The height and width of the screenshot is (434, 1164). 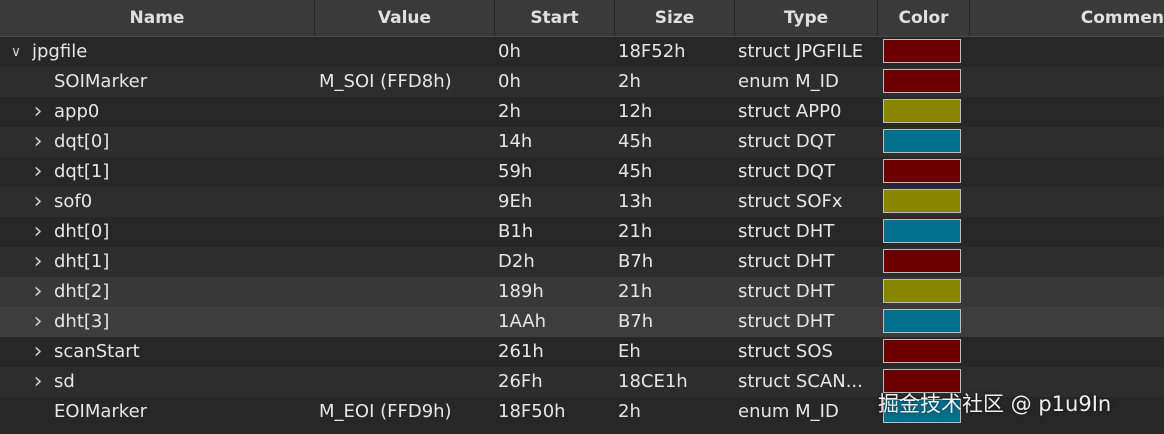 I want to click on cell-name: dqt[0], so click(x=82, y=141).